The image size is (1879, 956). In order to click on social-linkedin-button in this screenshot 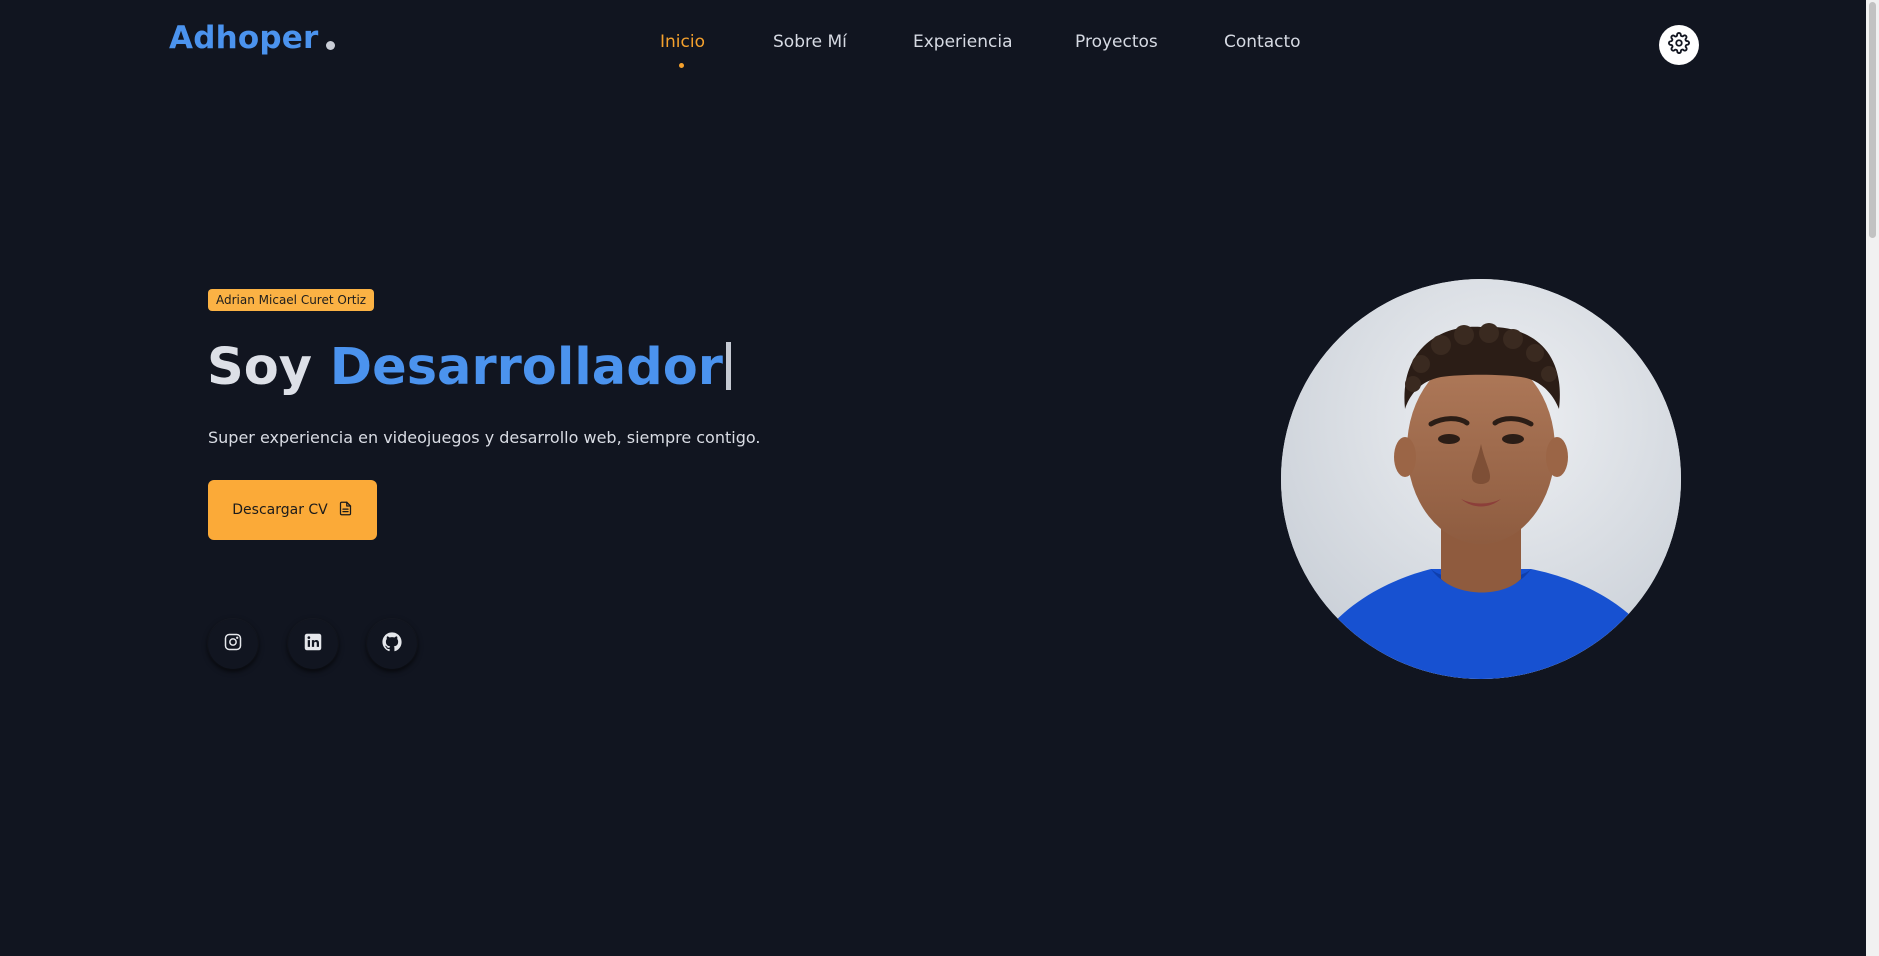, I will do `click(313, 644)`.